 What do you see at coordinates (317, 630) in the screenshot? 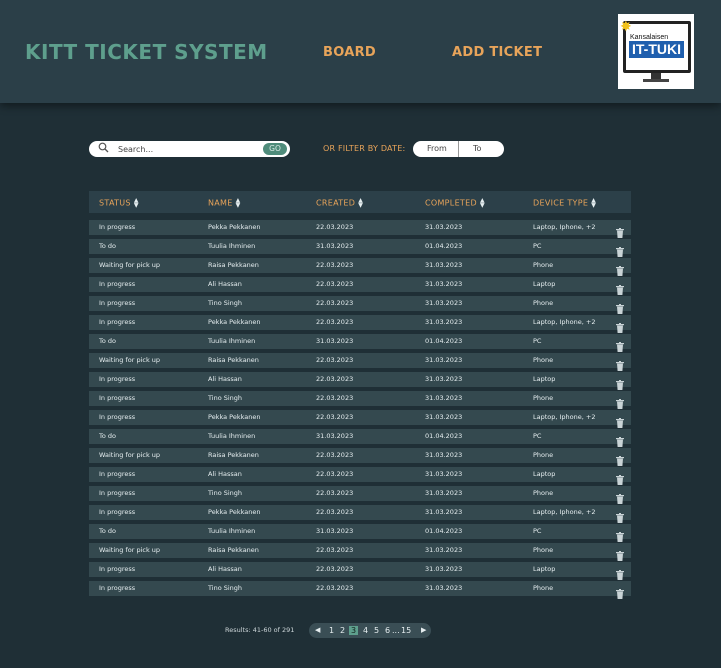
I see `prev-page-button: ◀` at bounding box center [317, 630].